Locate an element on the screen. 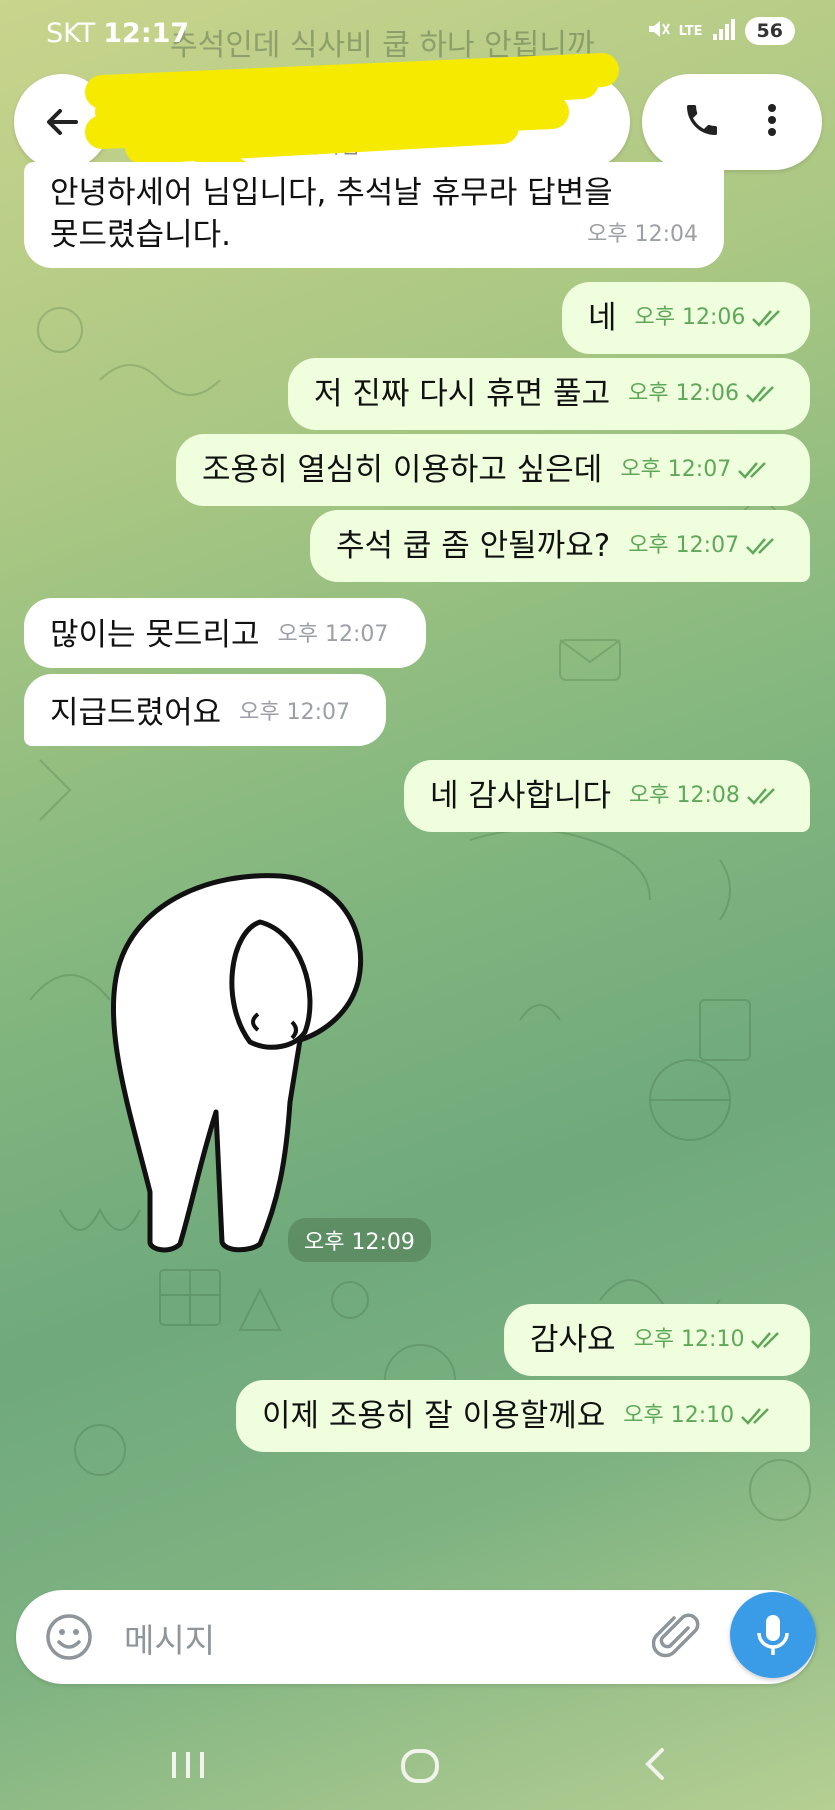 The image size is (835, 1810). message-bubble-outgoing: 추석 쿱 좀 안될까요? 오후 12:07 is located at coordinates (560, 546).